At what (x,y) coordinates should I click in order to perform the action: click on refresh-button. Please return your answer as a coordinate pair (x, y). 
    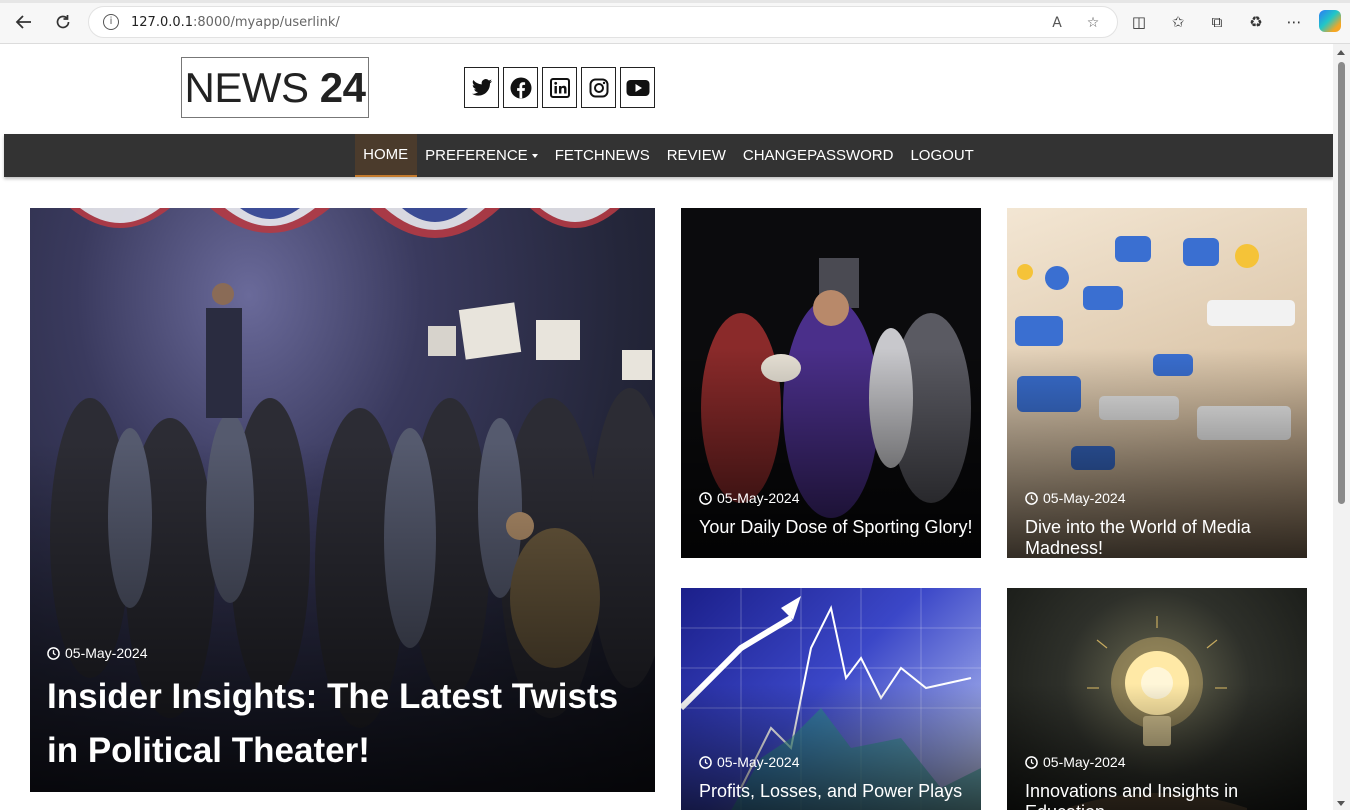
    Looking at the image, I should click on (63, 22).